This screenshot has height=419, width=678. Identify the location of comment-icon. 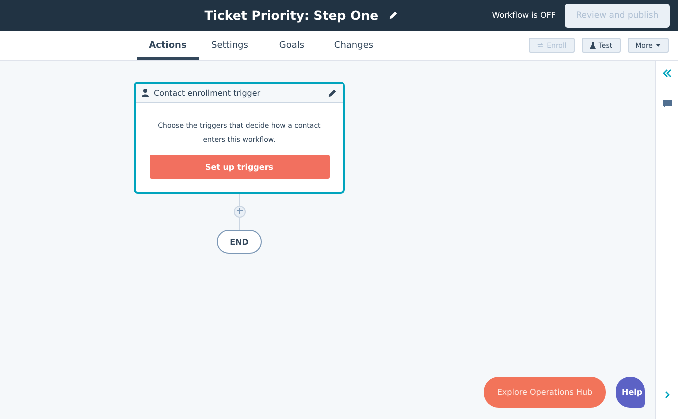
(667, 104).